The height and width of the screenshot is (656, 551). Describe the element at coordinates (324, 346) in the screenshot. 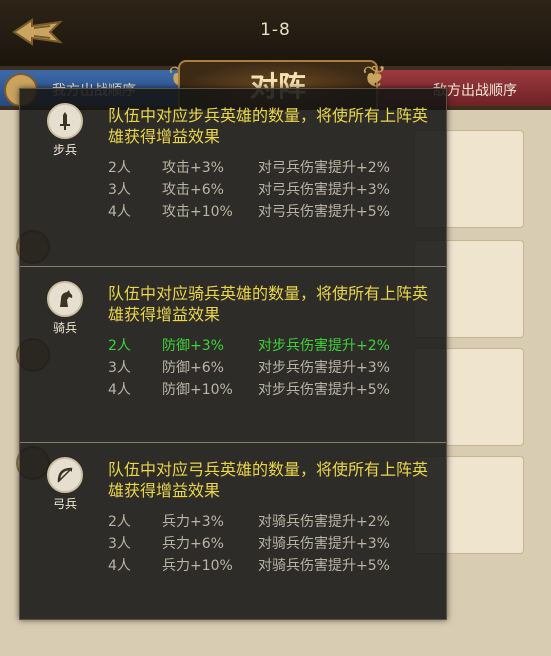

I see `bonus-damage: 对步兵伤害提升+2%` at that location.